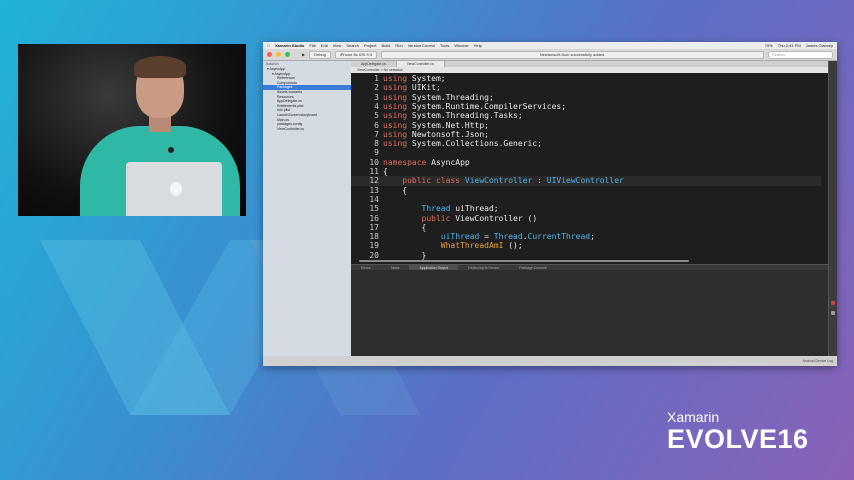 The width and height of the screenshot is (854, 480). Describe the element at coordinates (374, 237) in the screenshot. I see `line-number: 18` at that location.